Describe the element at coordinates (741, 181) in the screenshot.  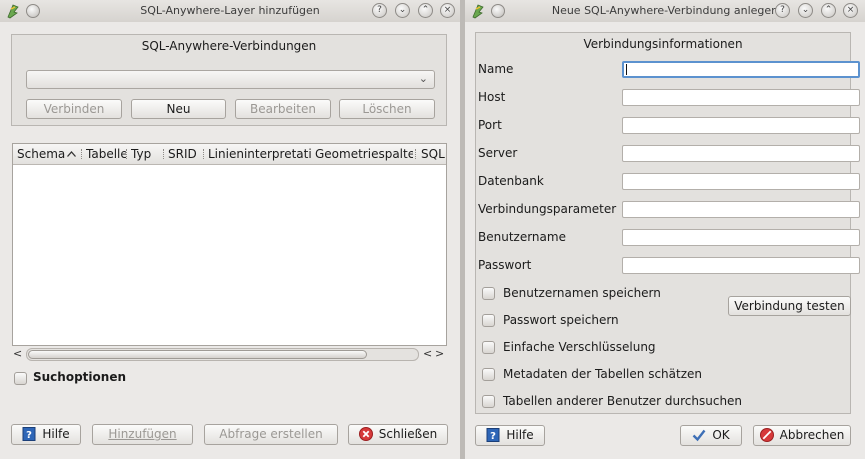
I see `database-field` at that location.